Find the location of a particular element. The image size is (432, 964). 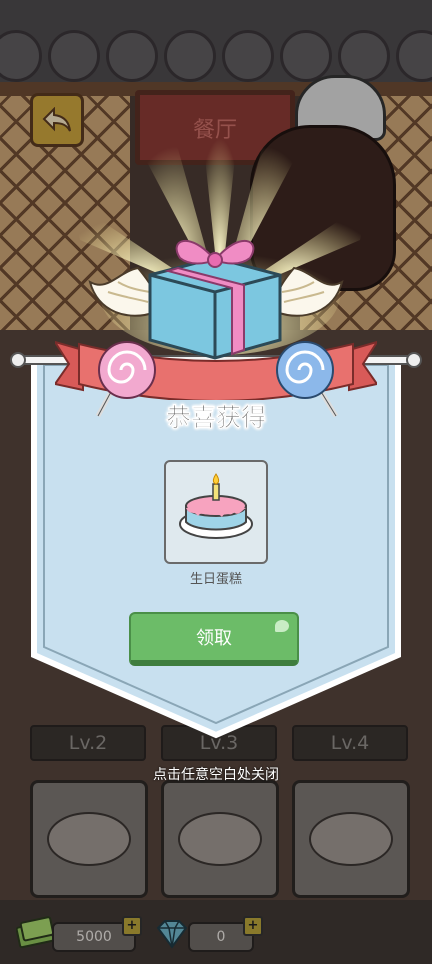

claim-button: 领取 is located at coordinates (214, 639).